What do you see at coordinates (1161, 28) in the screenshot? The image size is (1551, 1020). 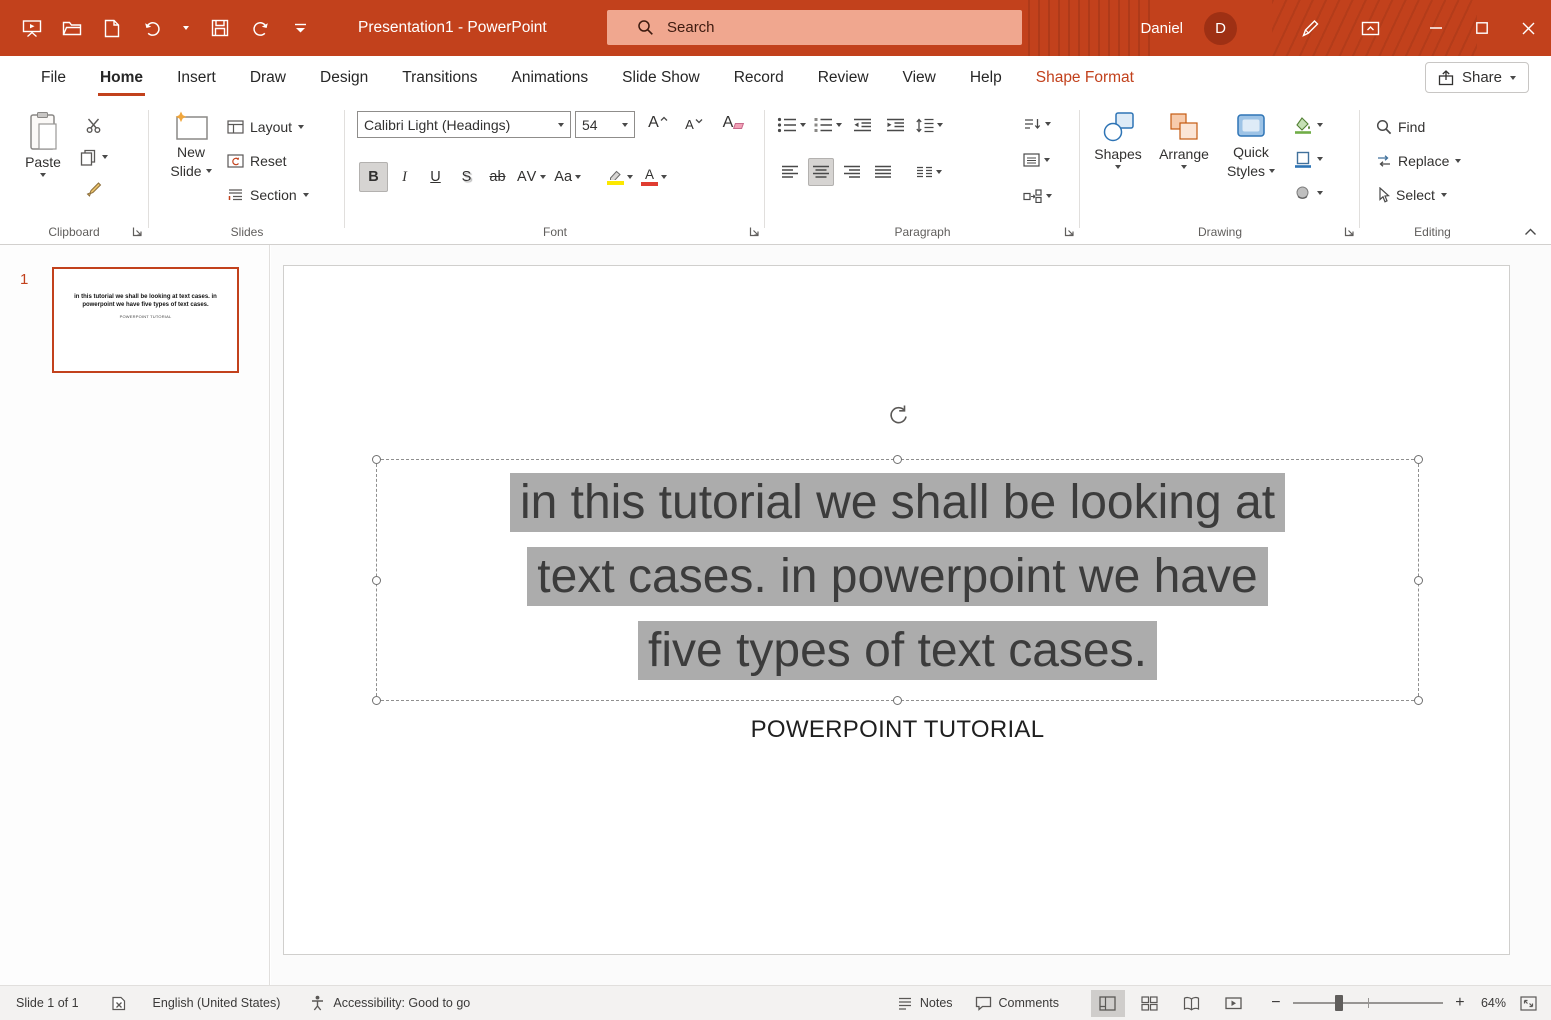 I see `user-name: Daniel` at bounding box center [1161, 28].